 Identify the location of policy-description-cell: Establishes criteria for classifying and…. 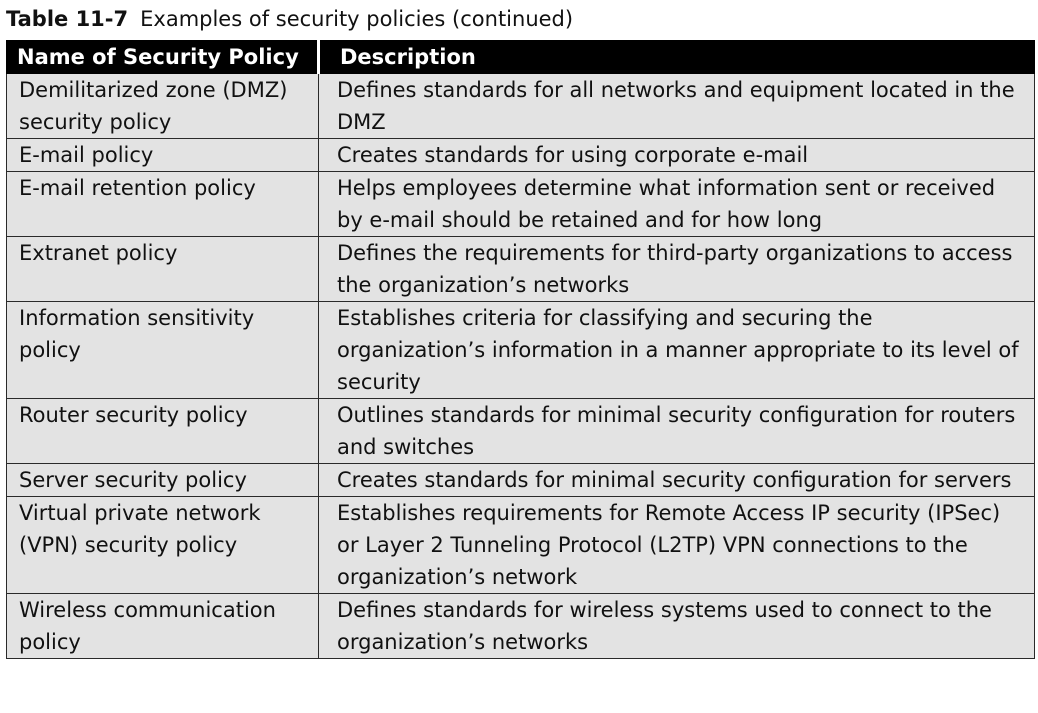
(676, 350).